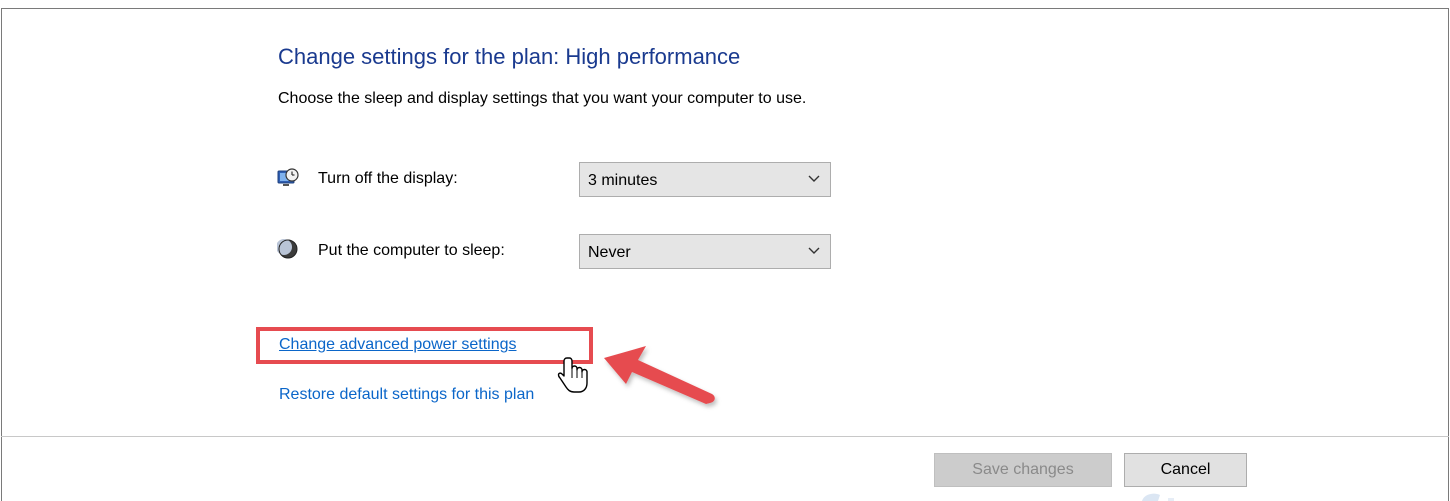 The height and width of the screenshot is (501, 1450). What do you see at coordinates (288, 177) in the screenshot?
I see `monitor-clock-icon` at bounding box center [288, 177].